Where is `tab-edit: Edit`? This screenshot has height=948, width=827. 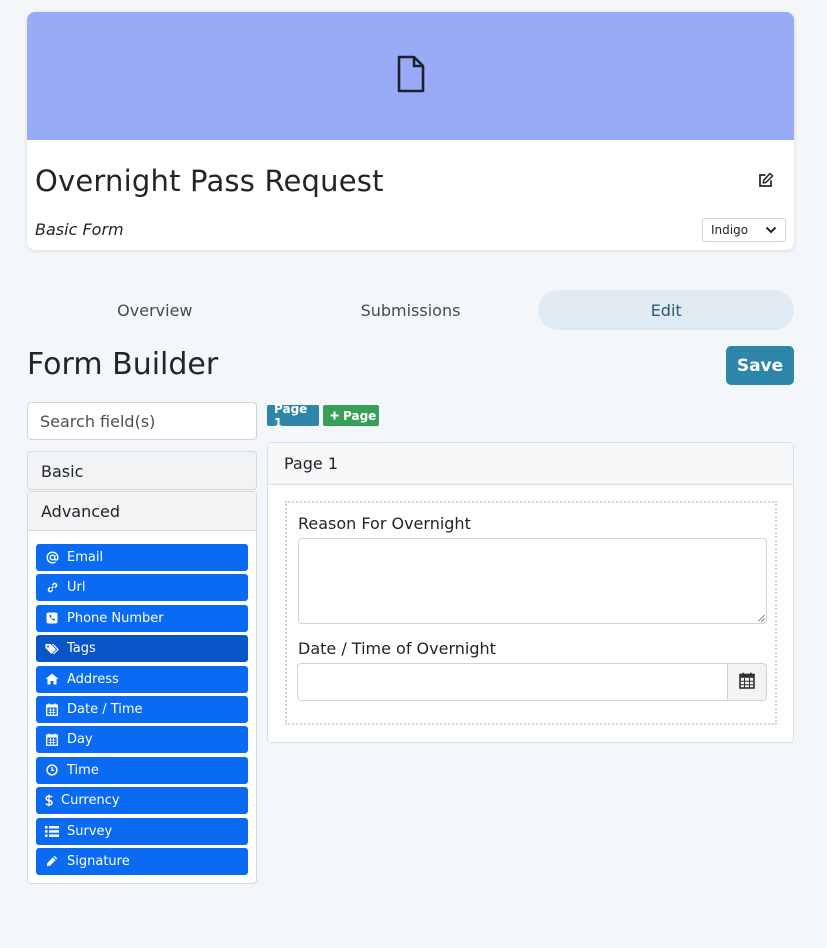 tab-edit: Edit is located at coordinates (666, 310).